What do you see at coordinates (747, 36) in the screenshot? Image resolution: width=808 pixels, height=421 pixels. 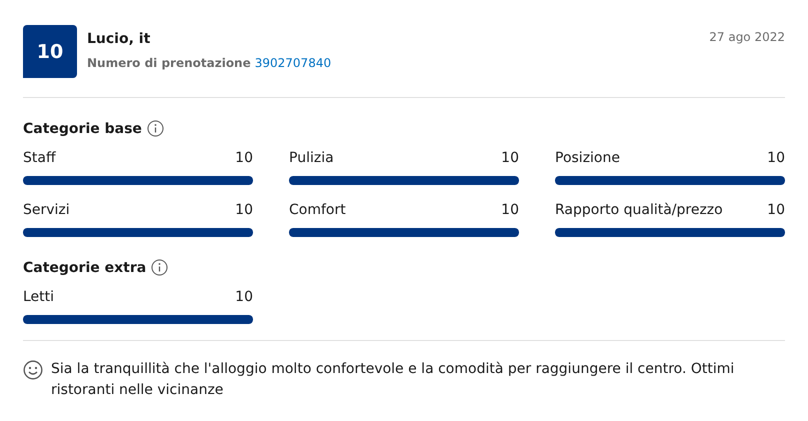 I see `review-date: 27 ago 2022` at bounding box center [747, 36].